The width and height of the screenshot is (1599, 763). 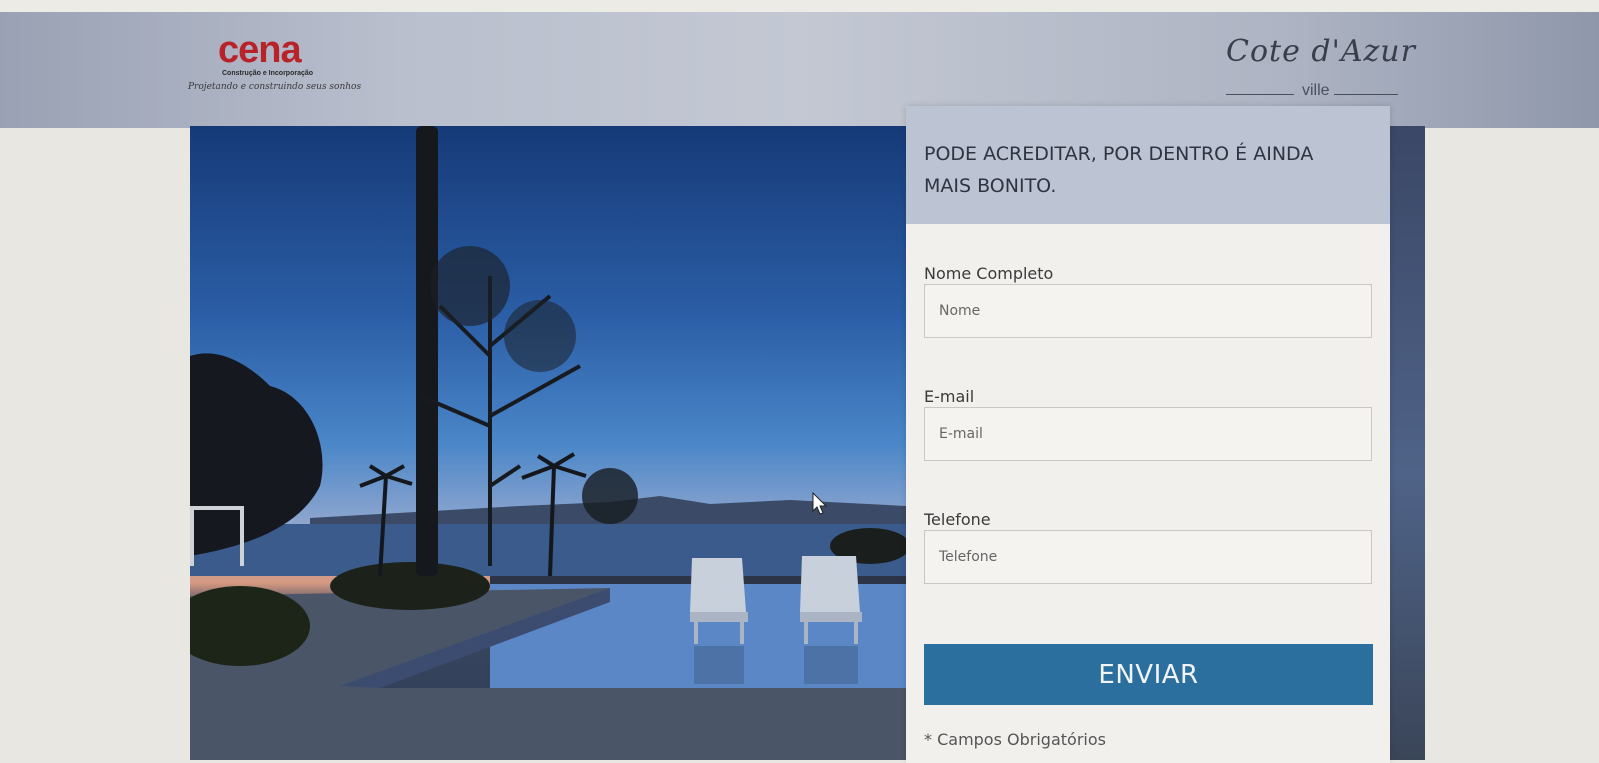 I want to click on sea-shape, so click(x=548, y=550).